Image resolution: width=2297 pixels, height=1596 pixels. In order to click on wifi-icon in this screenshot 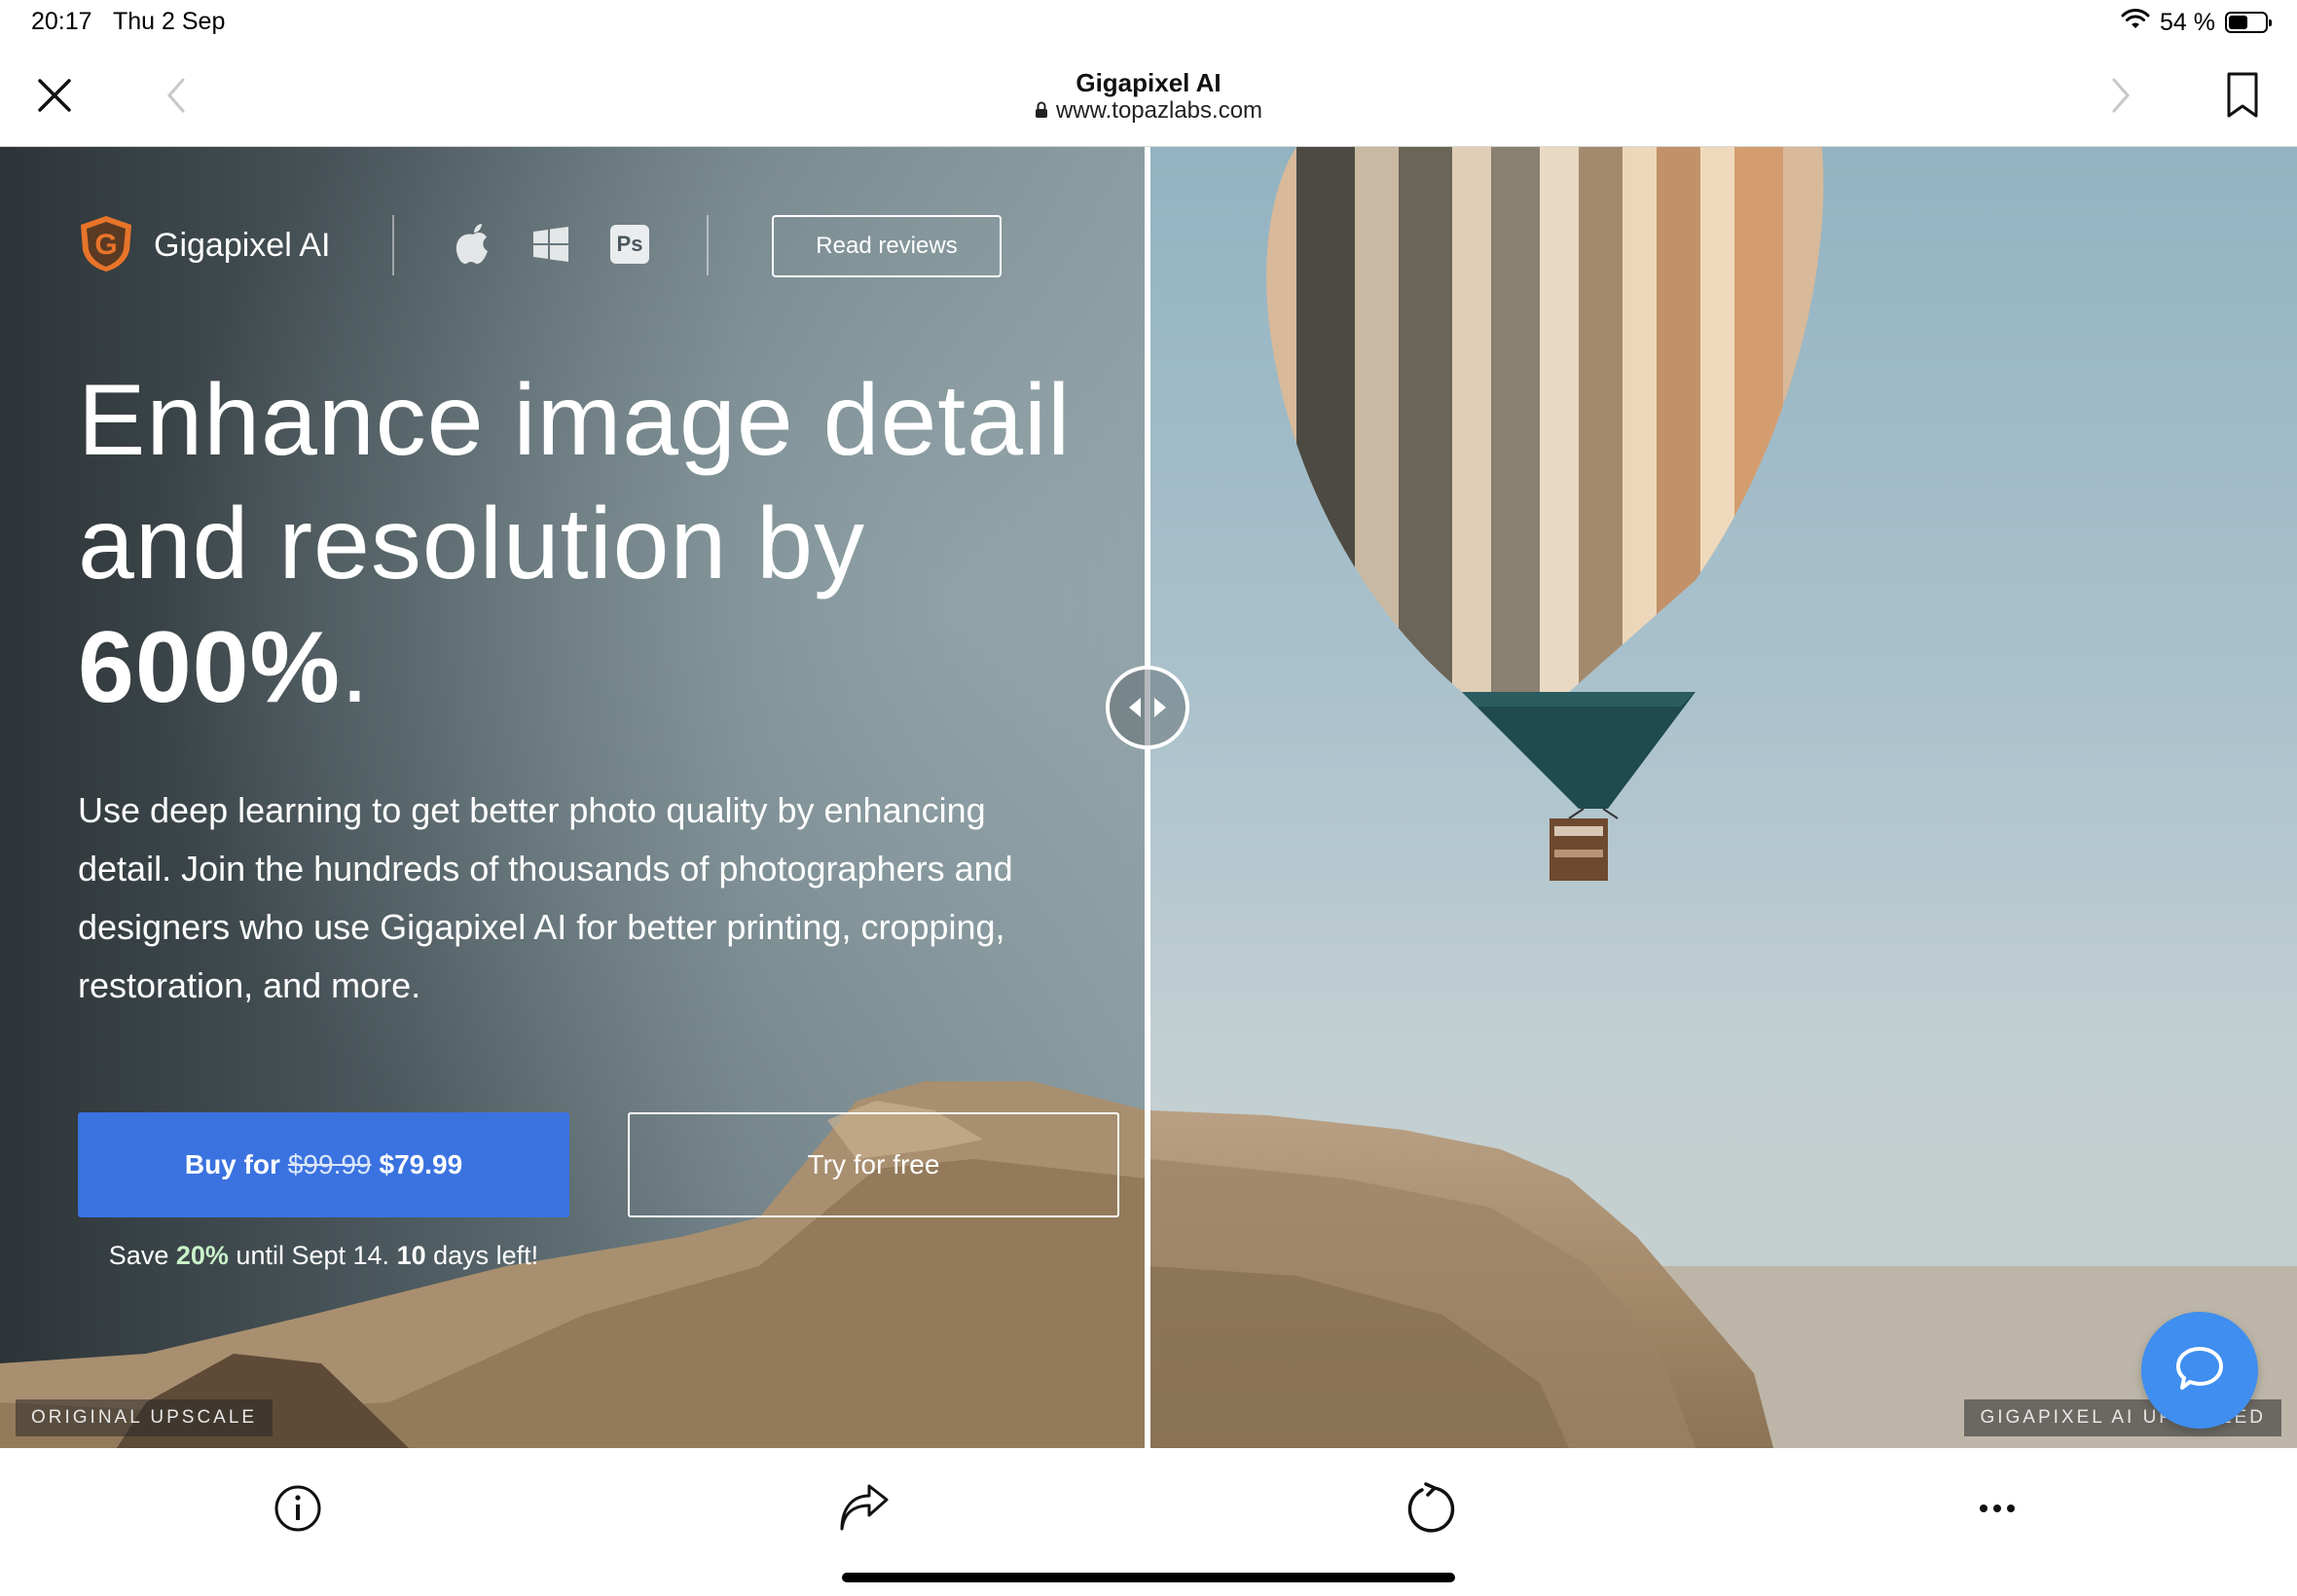, I will do `click(2135, 23)`.